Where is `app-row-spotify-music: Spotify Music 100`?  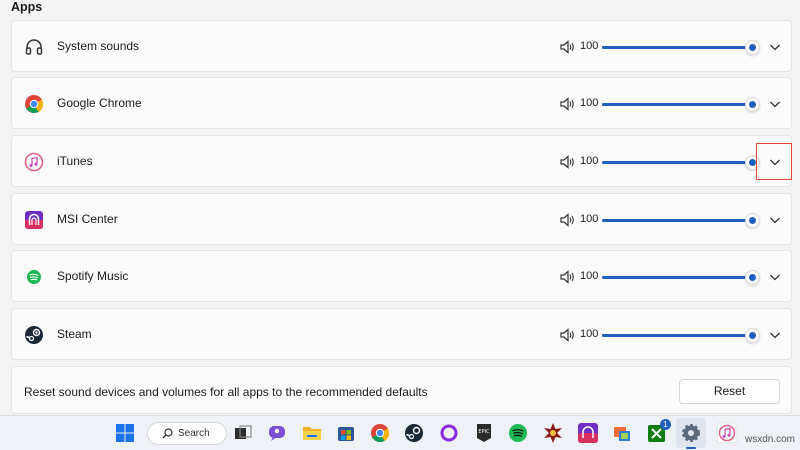
app-row-spotify-music: Spotify Music 100 is located at coordinates (401, 276).